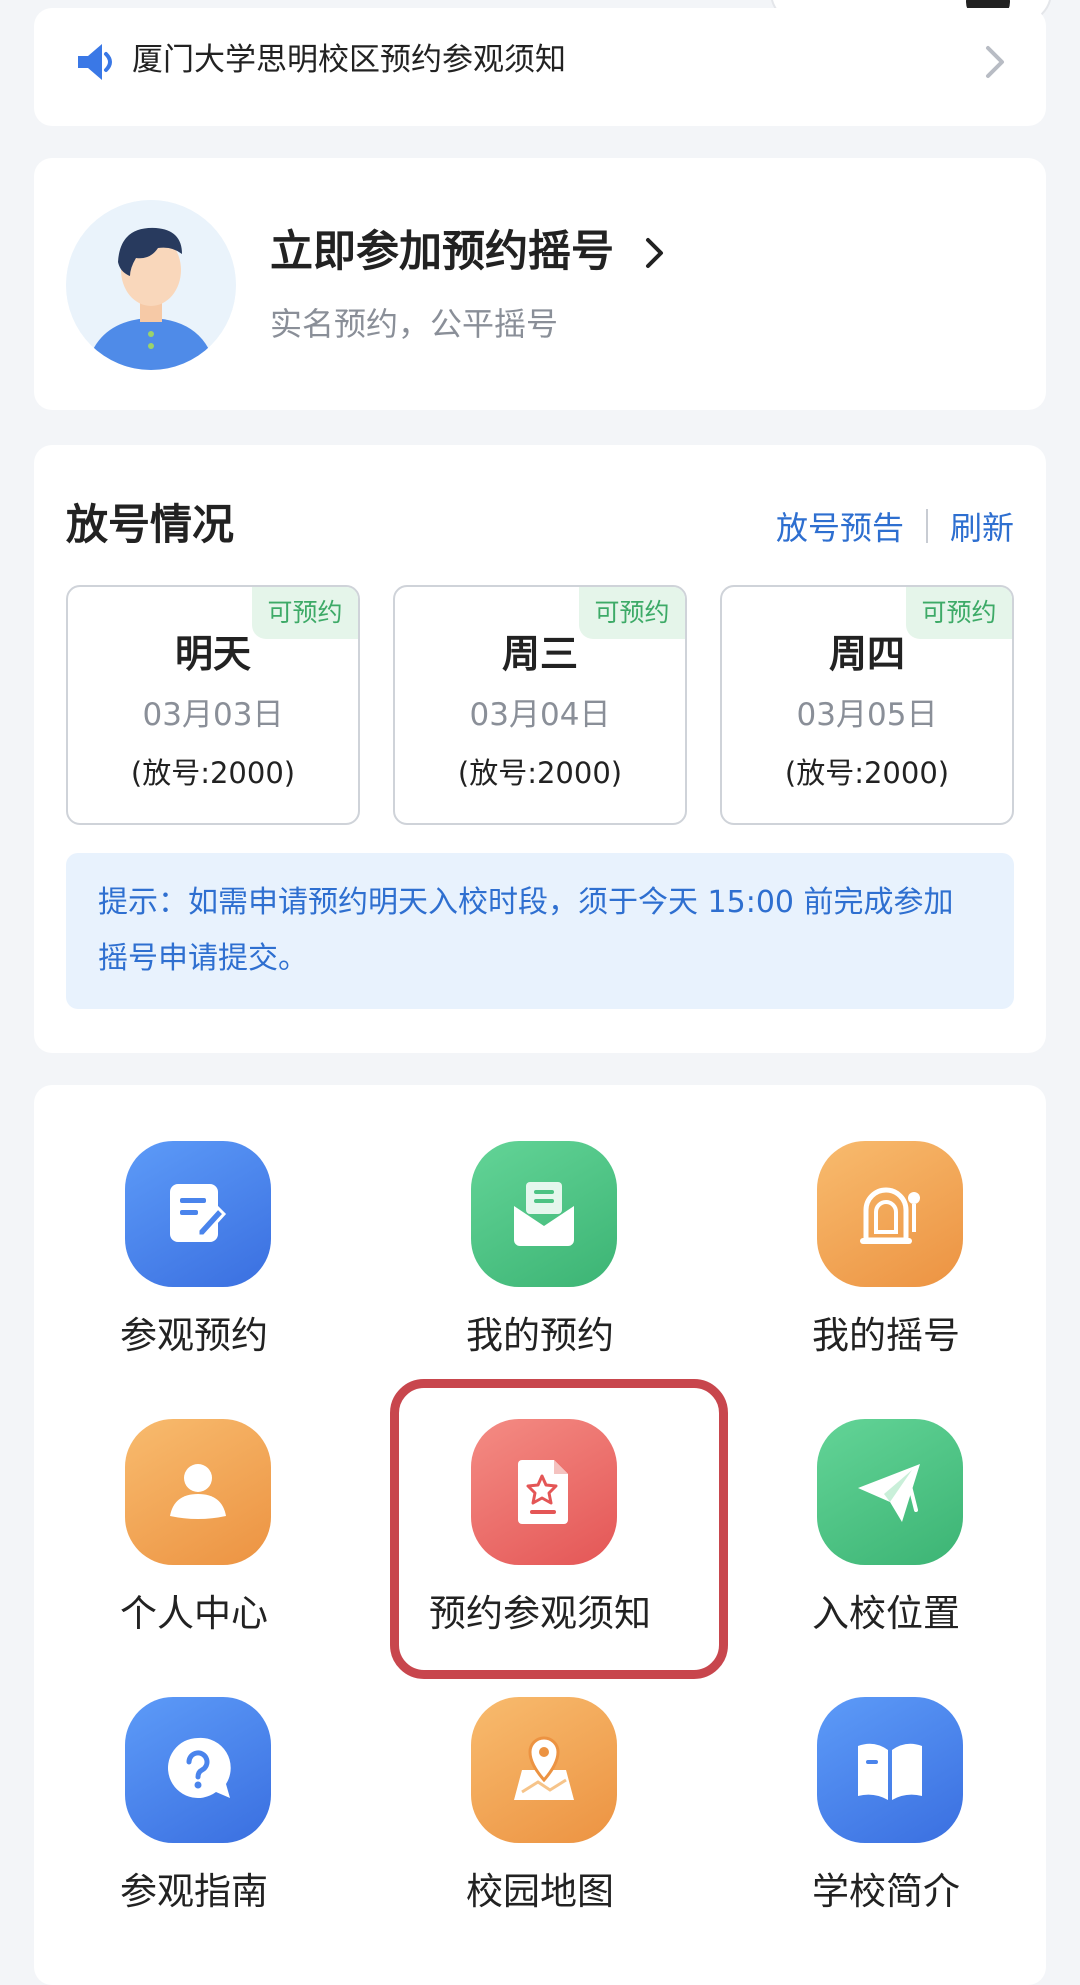  Describe the element at coordinates (540, 1891) in the screenshot. I see `menu-label: 校园地图` at that location.